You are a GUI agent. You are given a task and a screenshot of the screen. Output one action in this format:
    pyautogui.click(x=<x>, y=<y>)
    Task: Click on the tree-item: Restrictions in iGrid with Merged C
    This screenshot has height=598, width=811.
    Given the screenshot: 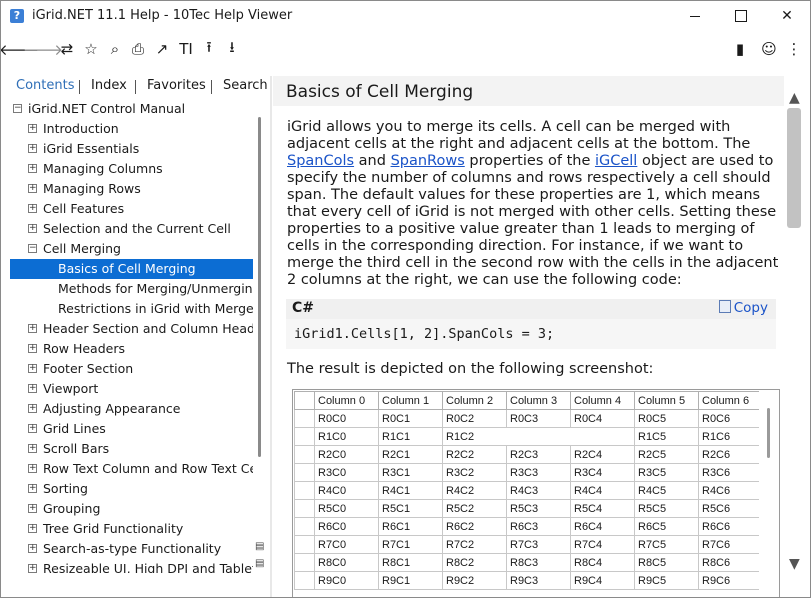 What is the action you would take?
    pyautogui.click(x=131, y=309)
    